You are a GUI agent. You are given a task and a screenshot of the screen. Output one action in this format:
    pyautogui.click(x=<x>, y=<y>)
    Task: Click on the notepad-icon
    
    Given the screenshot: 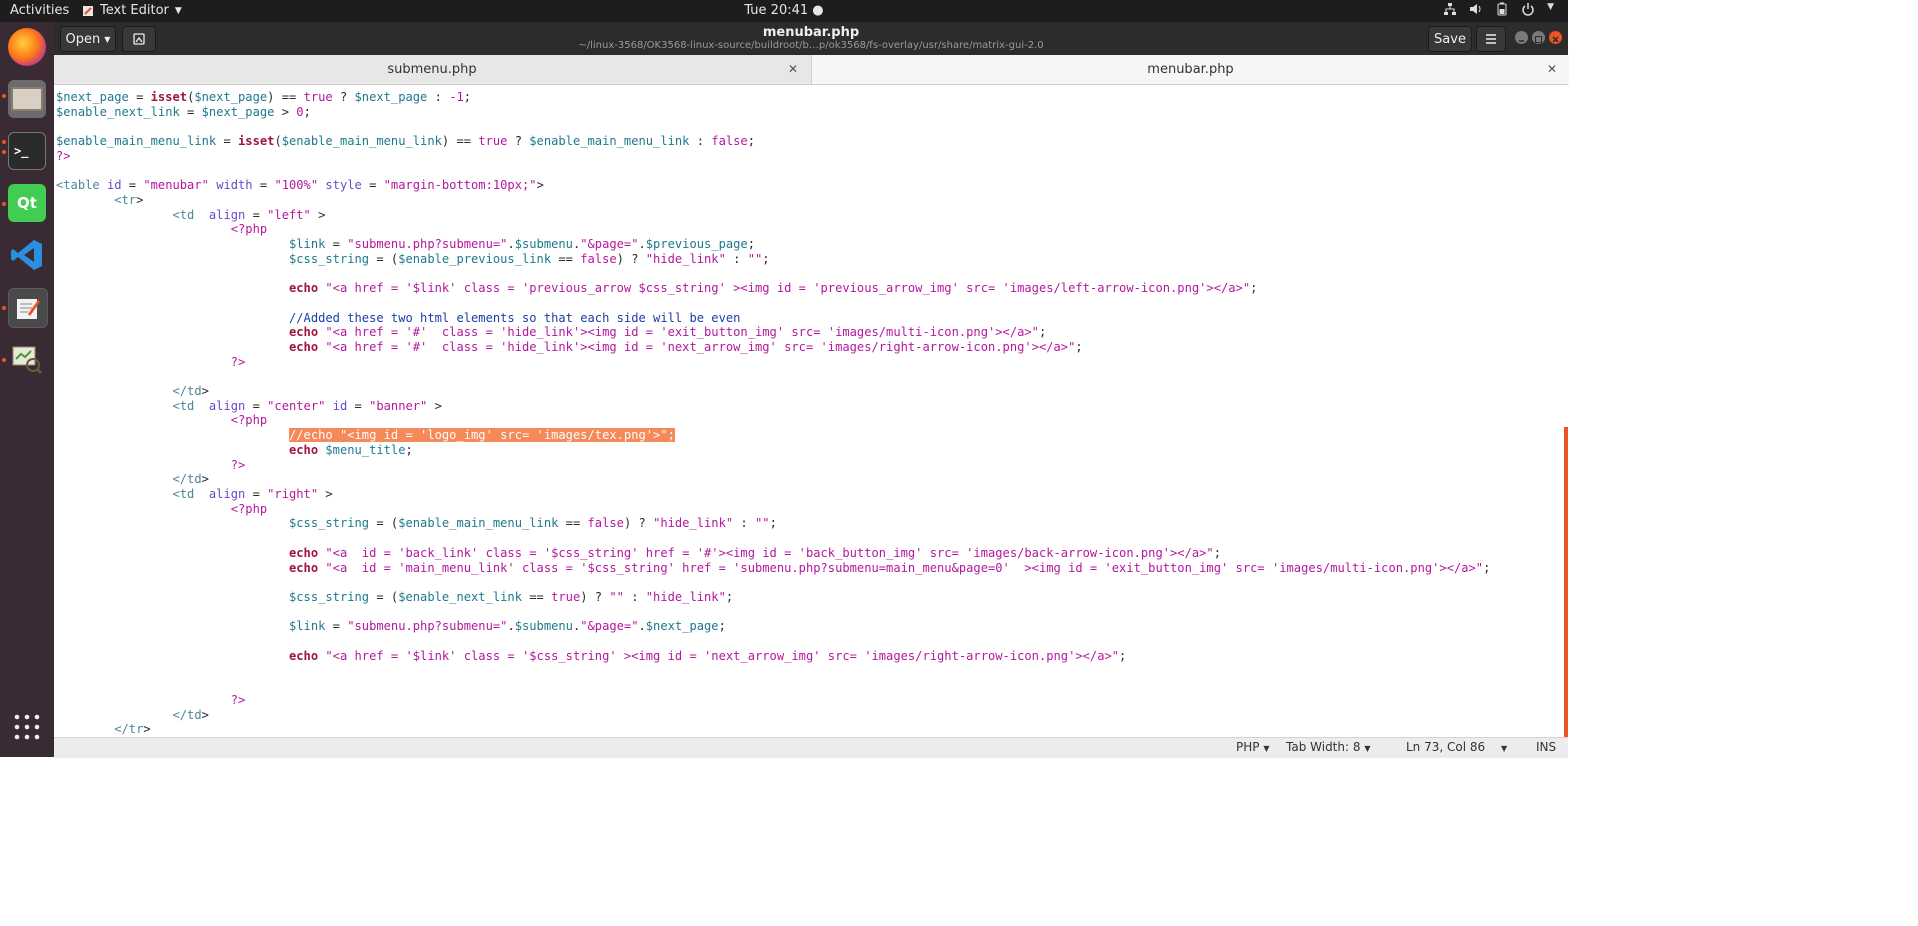 What is the action you would take?
    pyautogui.click(x=28, y=309)
    